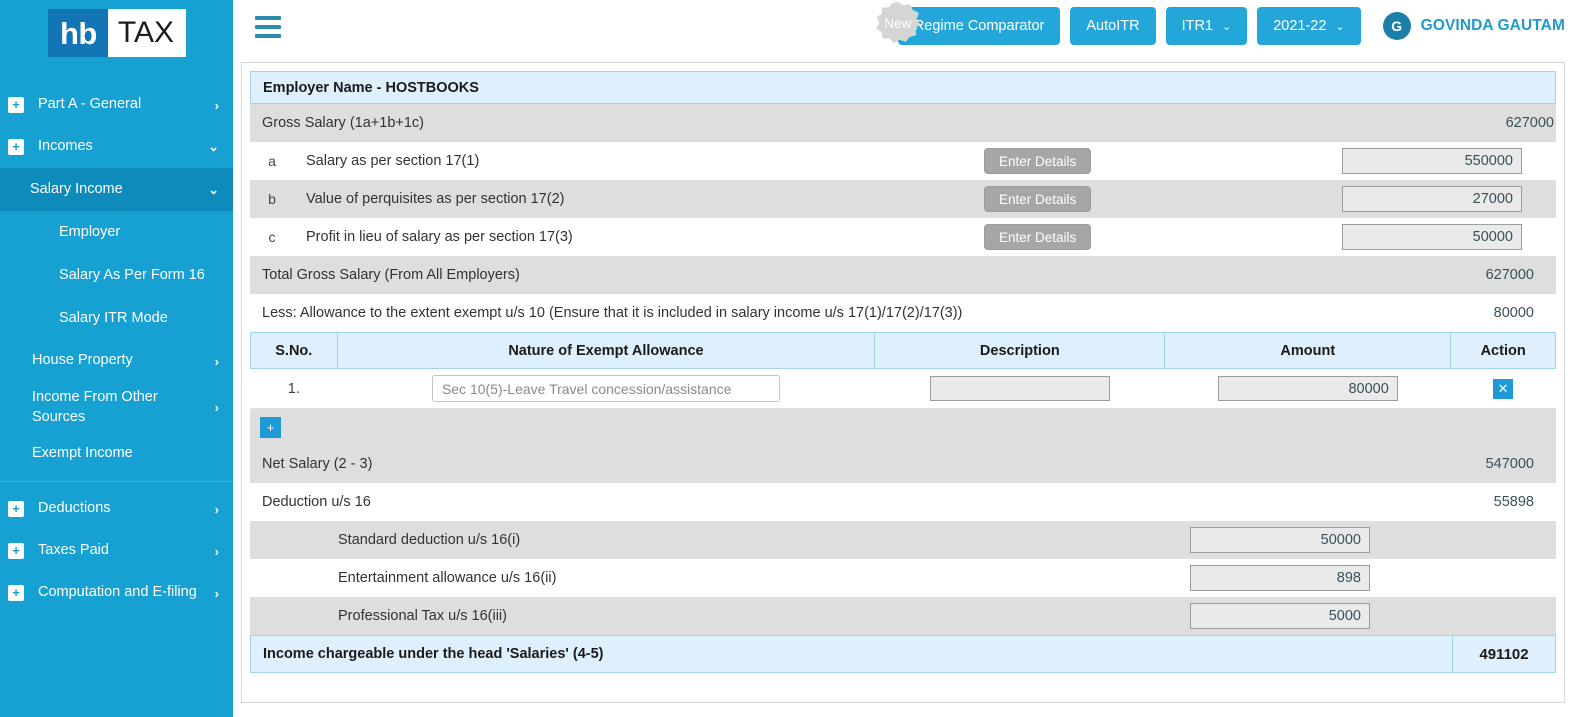 The height and width of the screenshot is (717, 1577). I want to click on sidebar-item-salary-income: Salary Income ⌄, so click(116, 189).